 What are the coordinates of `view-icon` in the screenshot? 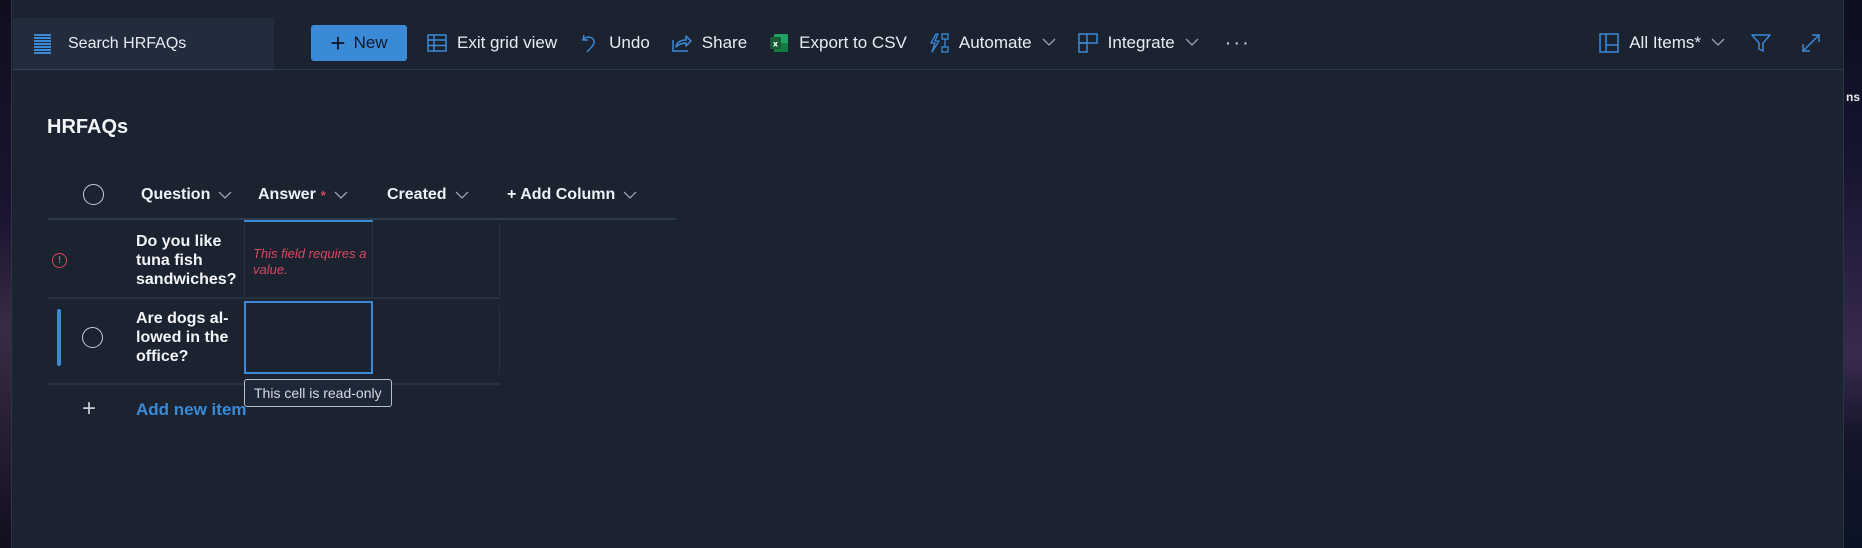 It's located at (1609, 43).